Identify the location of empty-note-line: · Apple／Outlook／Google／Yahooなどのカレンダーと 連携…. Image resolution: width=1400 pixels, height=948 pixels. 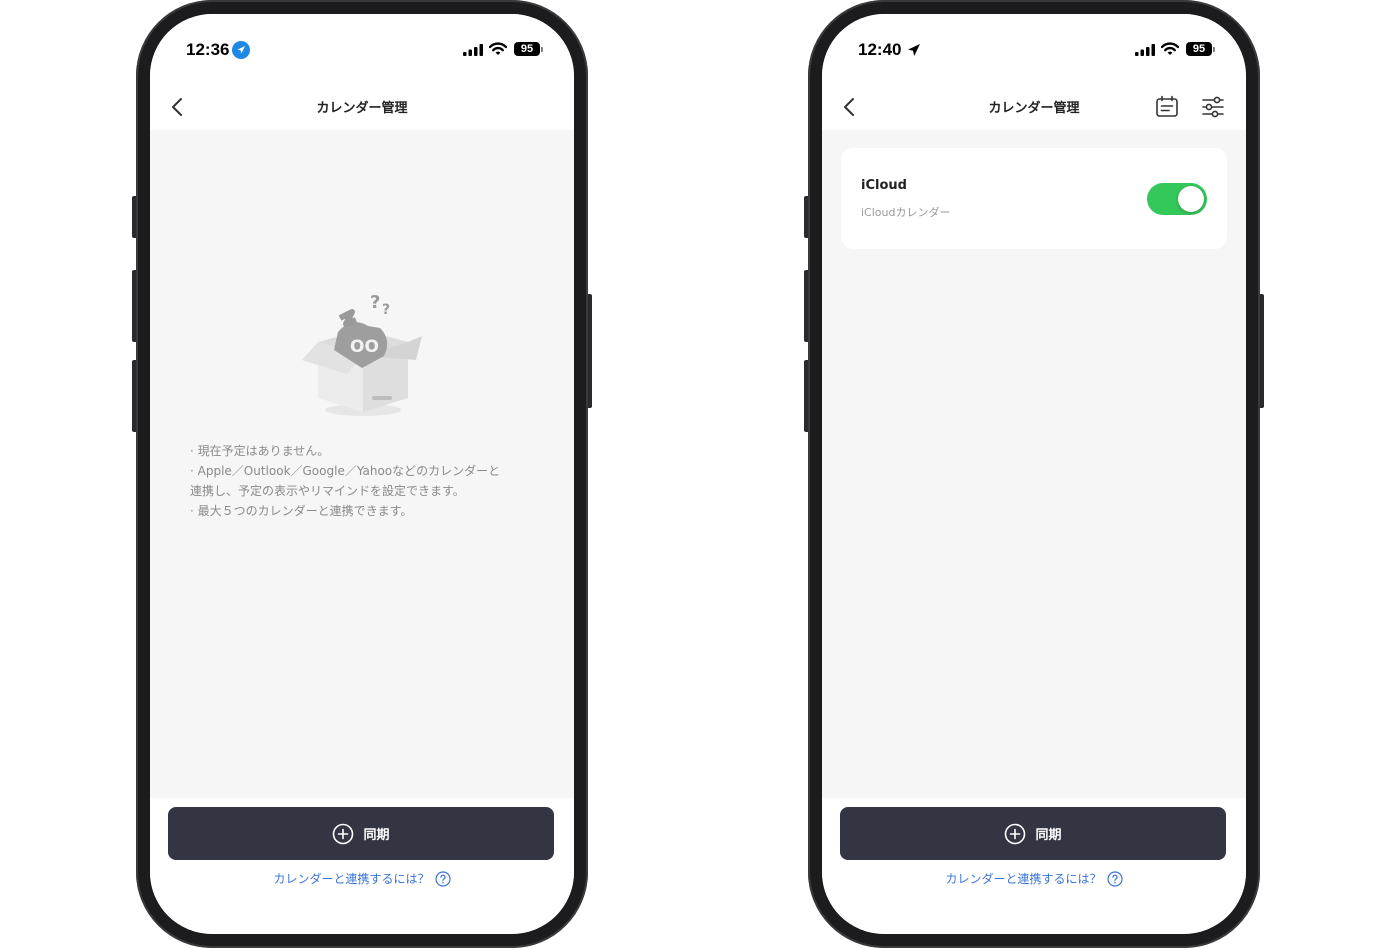
(345, 481).